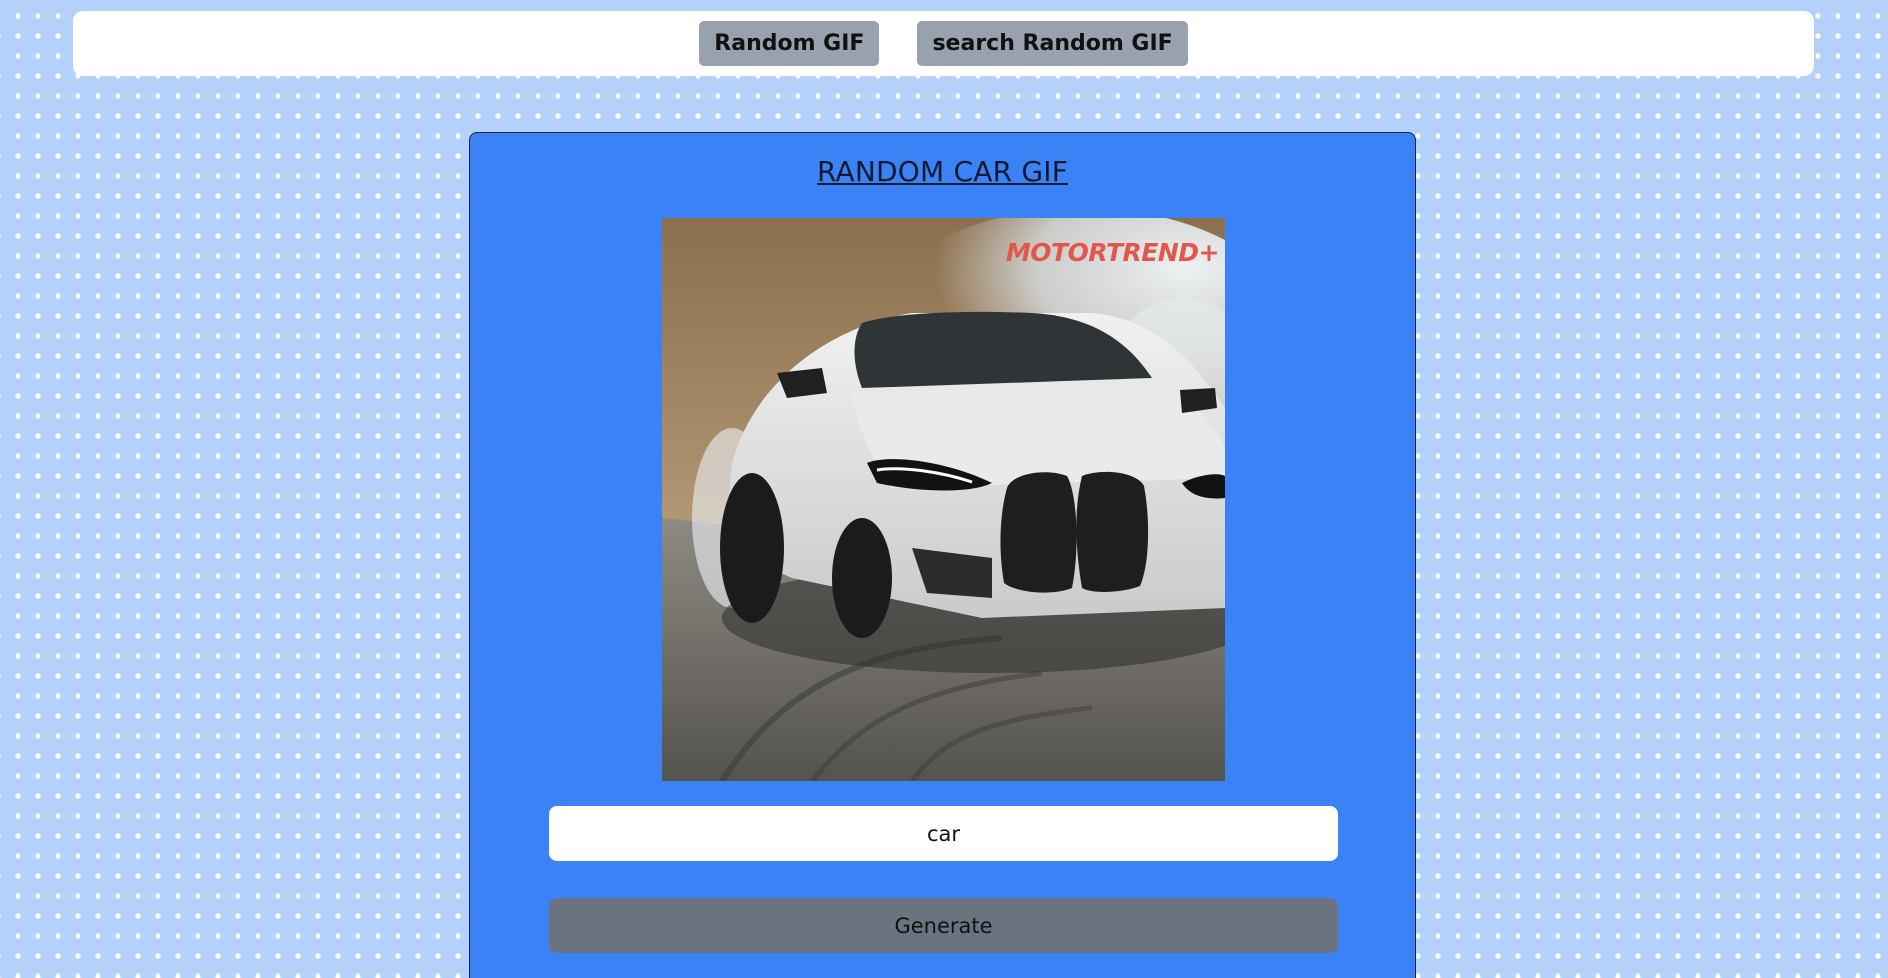 The width and height of the screenshot is (1888, 978). Describe the element at coordinates (789, 43) in the screenshot. I see `random-gif-button: Random GIF` at that location.